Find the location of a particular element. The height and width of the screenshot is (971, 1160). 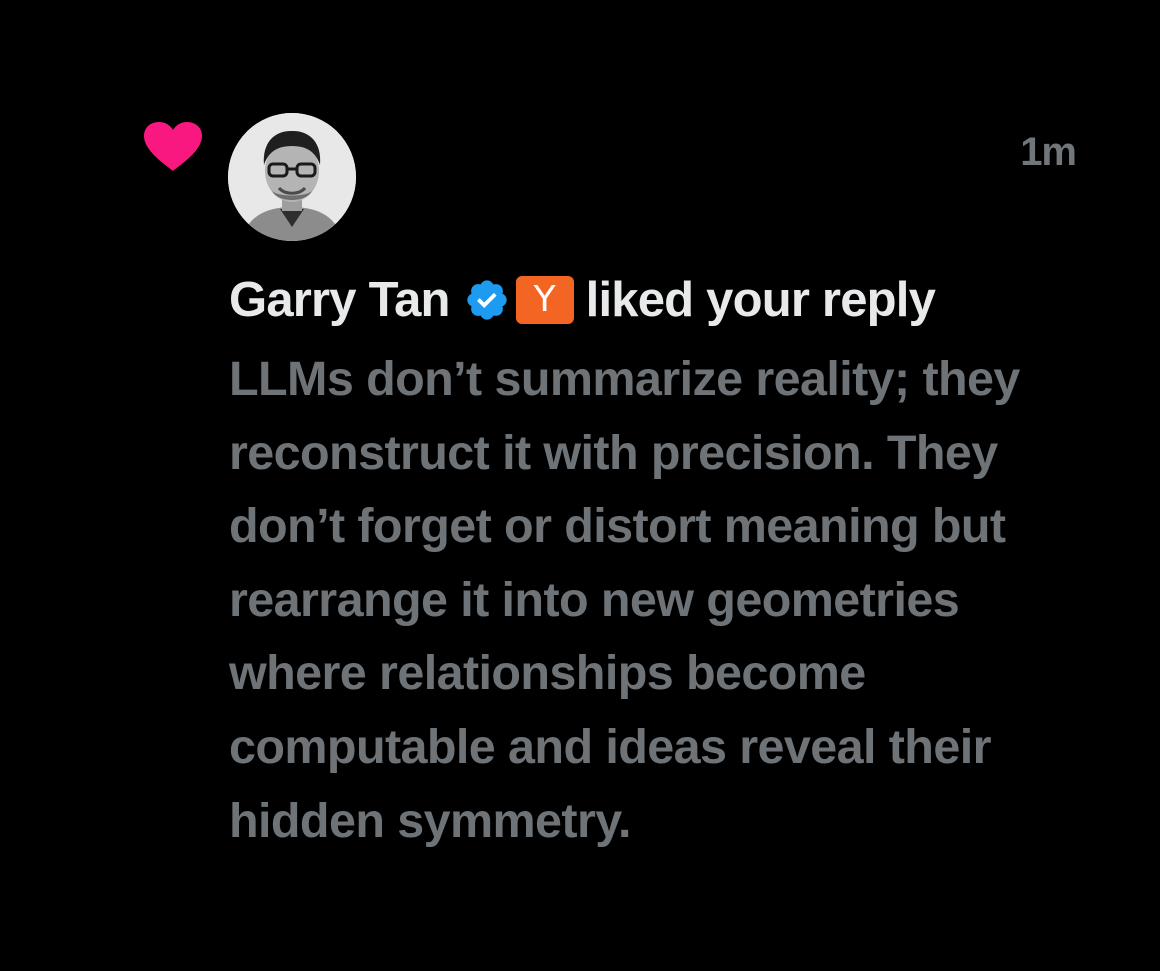

avatar-portrait is located at coordinates (292, 177).